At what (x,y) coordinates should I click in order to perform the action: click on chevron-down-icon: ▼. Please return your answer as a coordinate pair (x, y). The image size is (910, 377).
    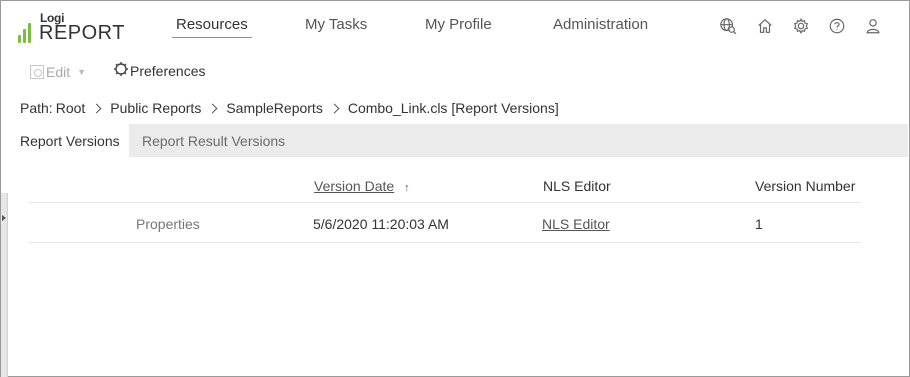
    Looking at the image, I should click on (82, 72).